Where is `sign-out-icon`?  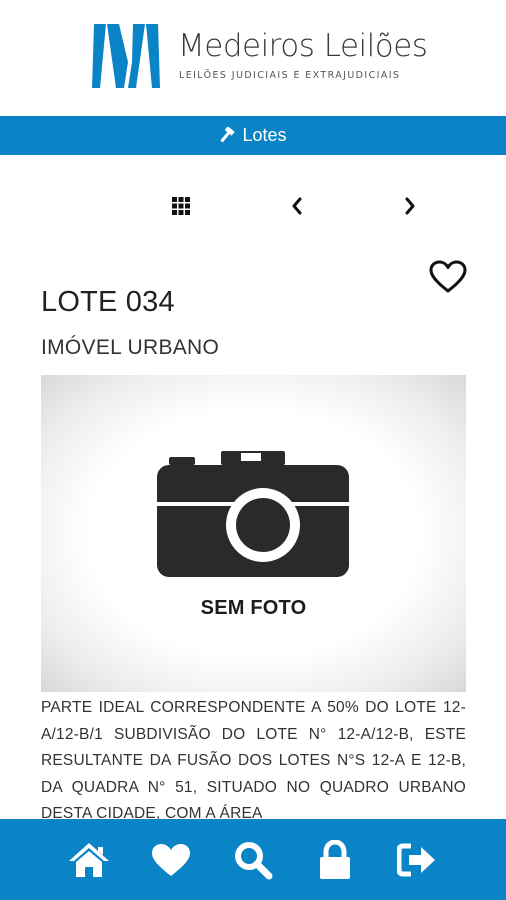 sign-out-icon is located at coordinates (416, 859).